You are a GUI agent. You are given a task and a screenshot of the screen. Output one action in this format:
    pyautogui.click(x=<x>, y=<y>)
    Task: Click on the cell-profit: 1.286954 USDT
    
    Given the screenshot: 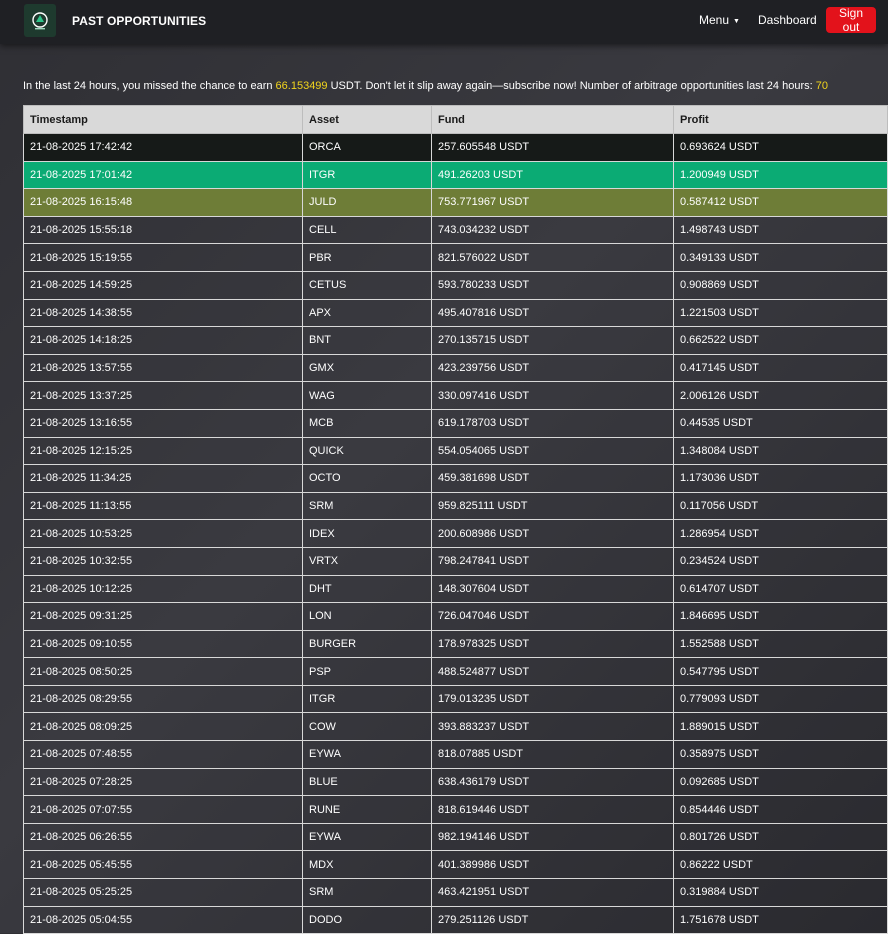 What is the action you would take?
    pyautogui.click(x=780, y=533)
    